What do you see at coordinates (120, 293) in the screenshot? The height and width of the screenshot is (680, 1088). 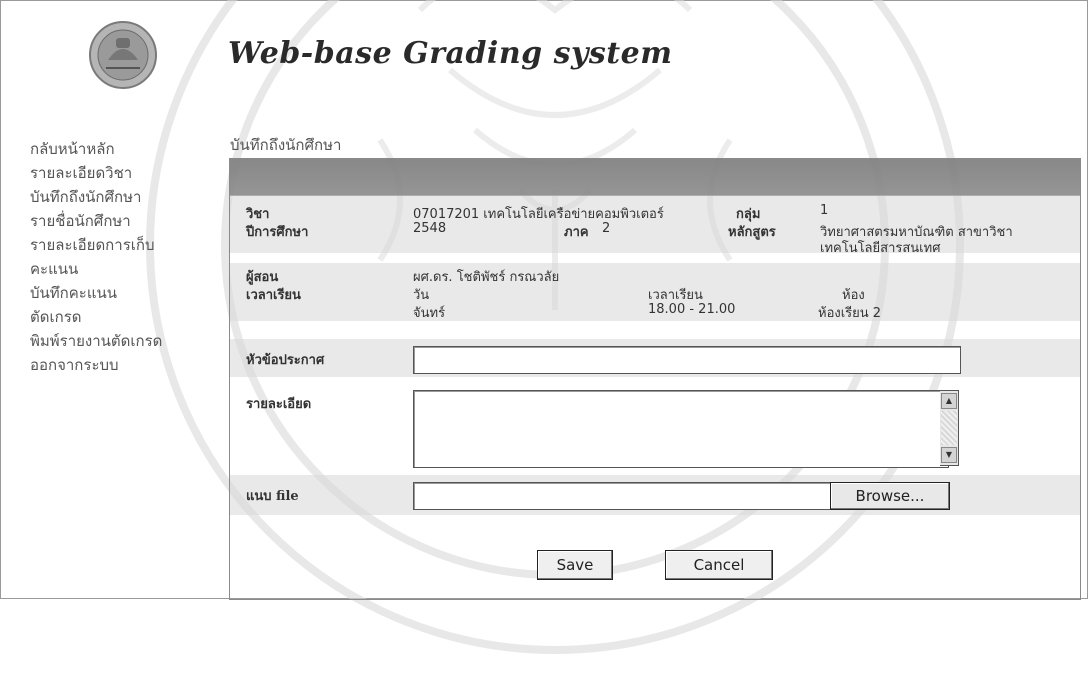 I see `sidebar-item-record-scores: บันทึกคะแนน` at bounding box center [120, 293].